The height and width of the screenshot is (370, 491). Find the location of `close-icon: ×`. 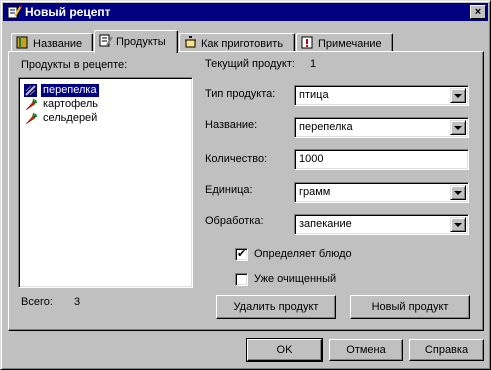

close-icon: × is located at coordinates (478, 12).